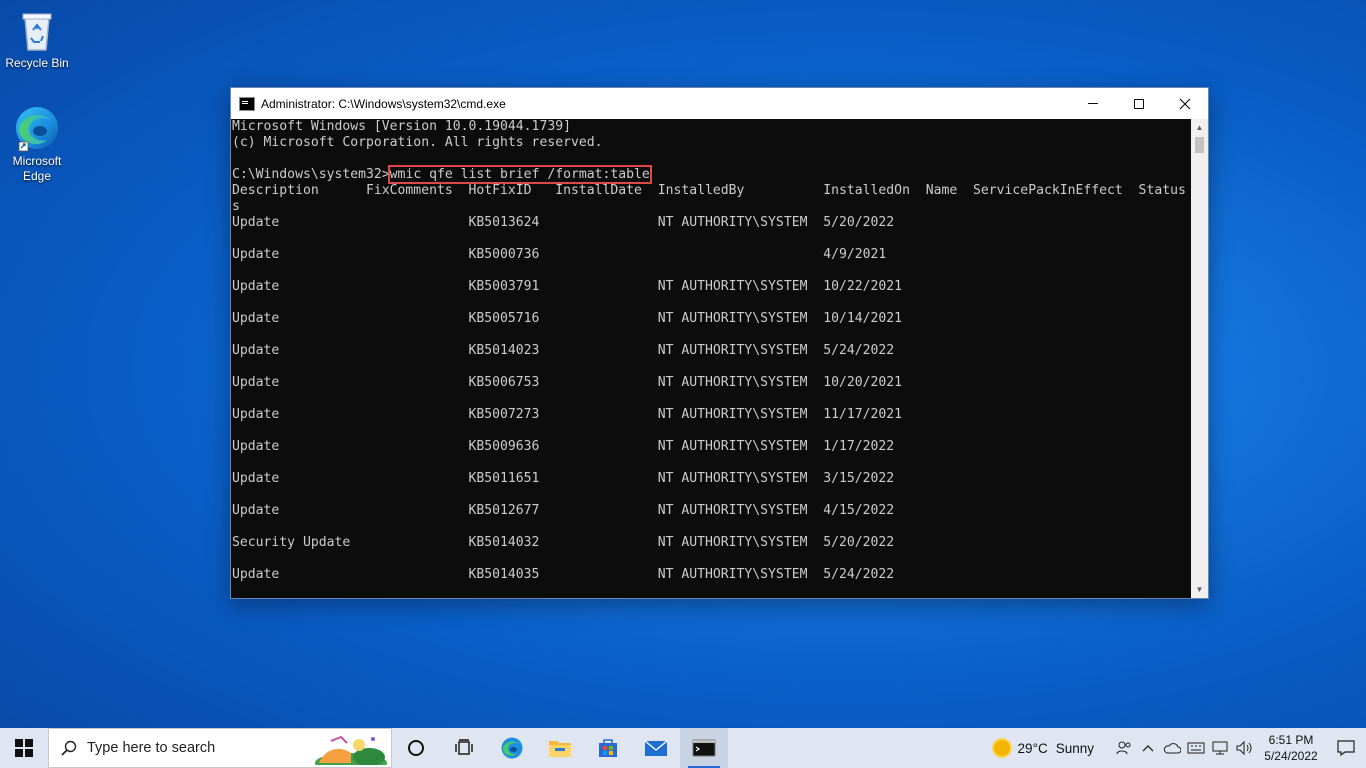 This screenshot has width=1366, height=768. I want to click on taskbar-file-explorer, so click(560, 748).